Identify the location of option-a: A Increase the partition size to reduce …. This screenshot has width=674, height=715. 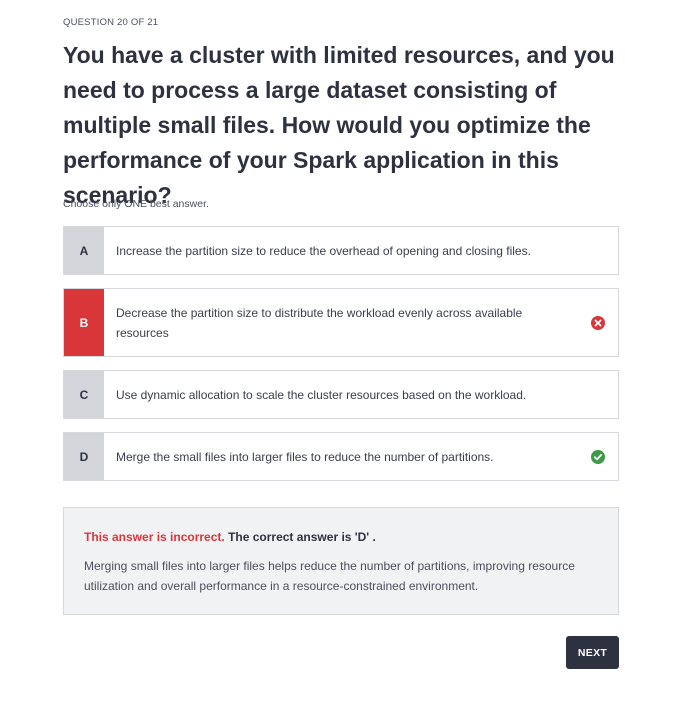
(341, 250).